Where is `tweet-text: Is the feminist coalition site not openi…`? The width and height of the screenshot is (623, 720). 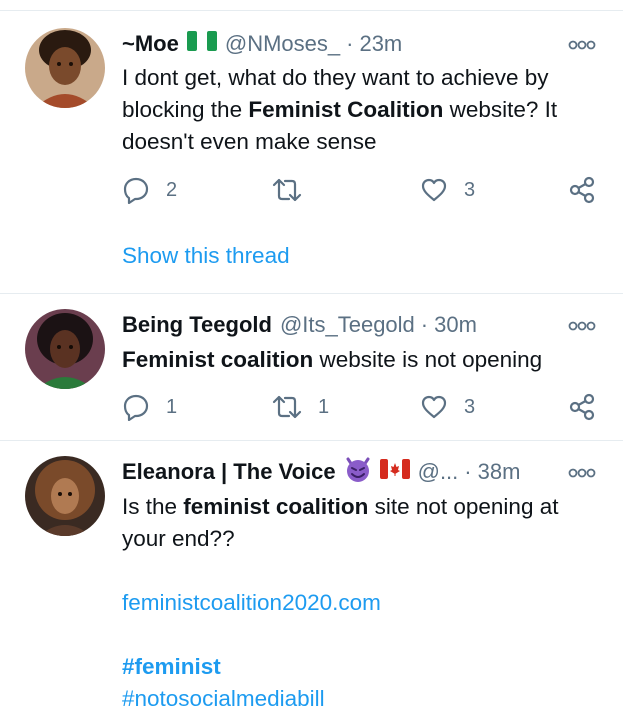 tweet-text: Is the feminist coalition site not openi… is located at coordinates (362, 523).